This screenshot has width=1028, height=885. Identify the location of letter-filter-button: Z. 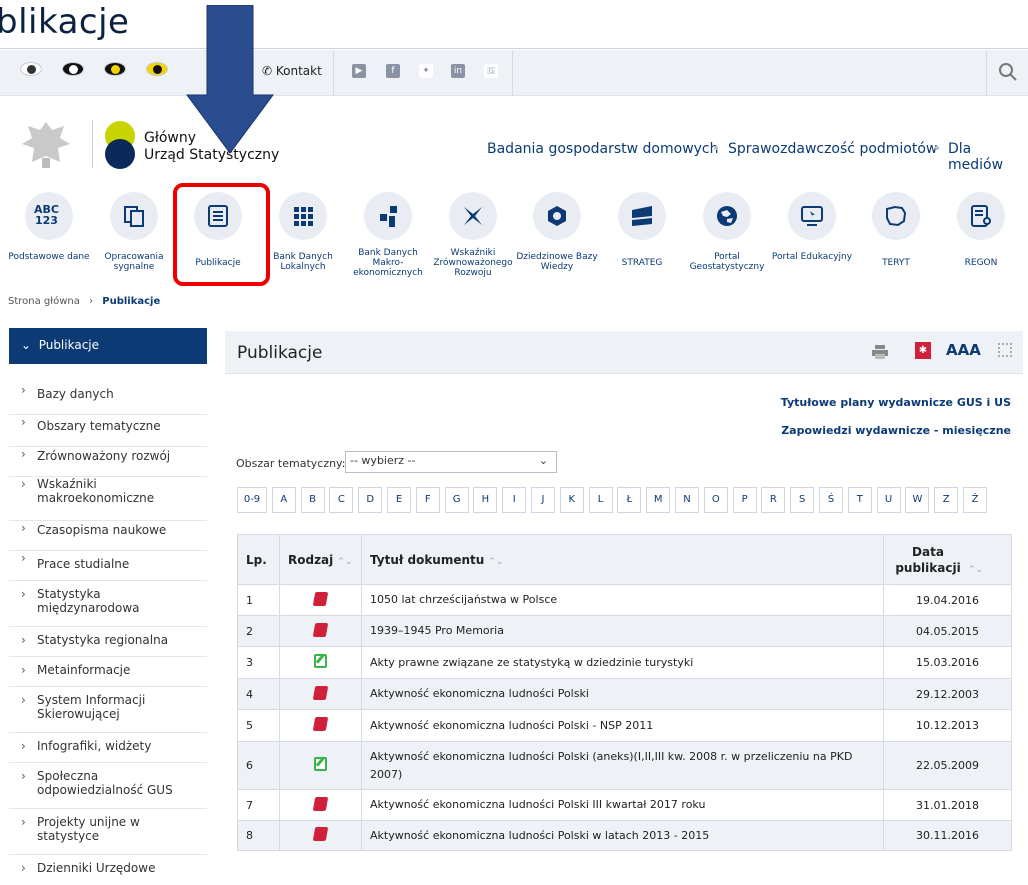
(946, 500).